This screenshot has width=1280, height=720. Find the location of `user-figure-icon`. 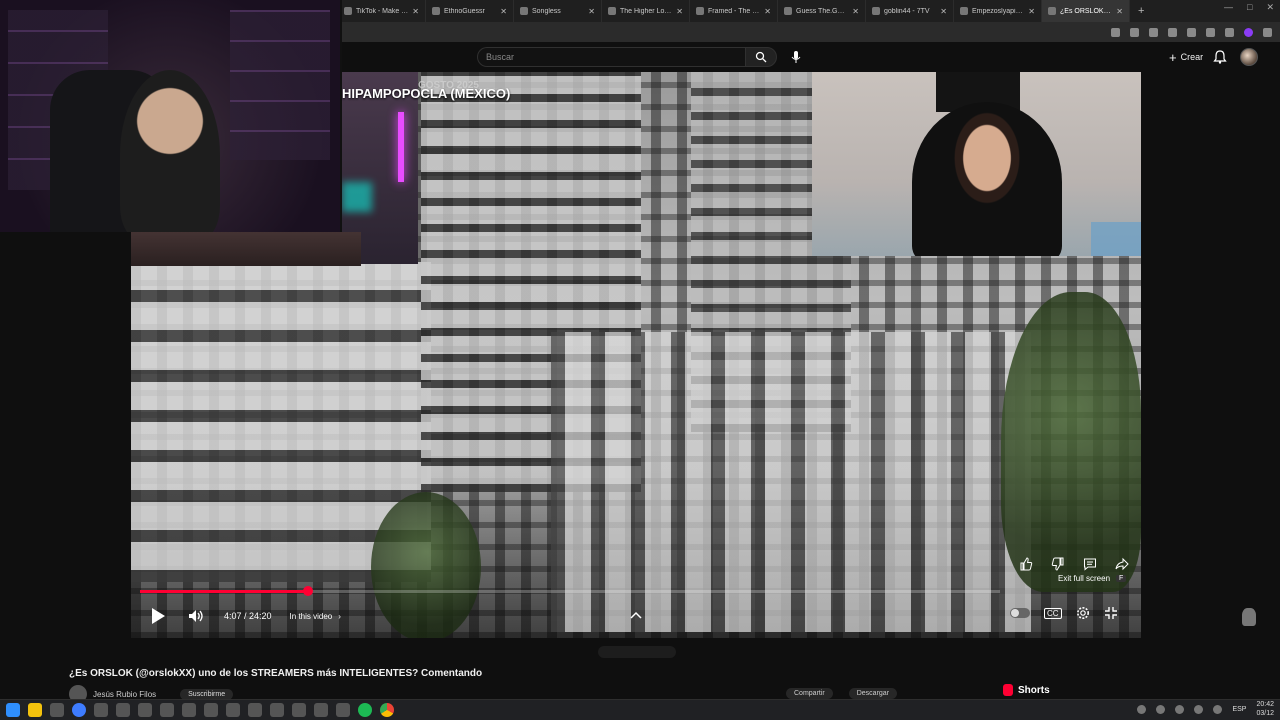

user-figure-icon is located at coordinates (1249, 617).